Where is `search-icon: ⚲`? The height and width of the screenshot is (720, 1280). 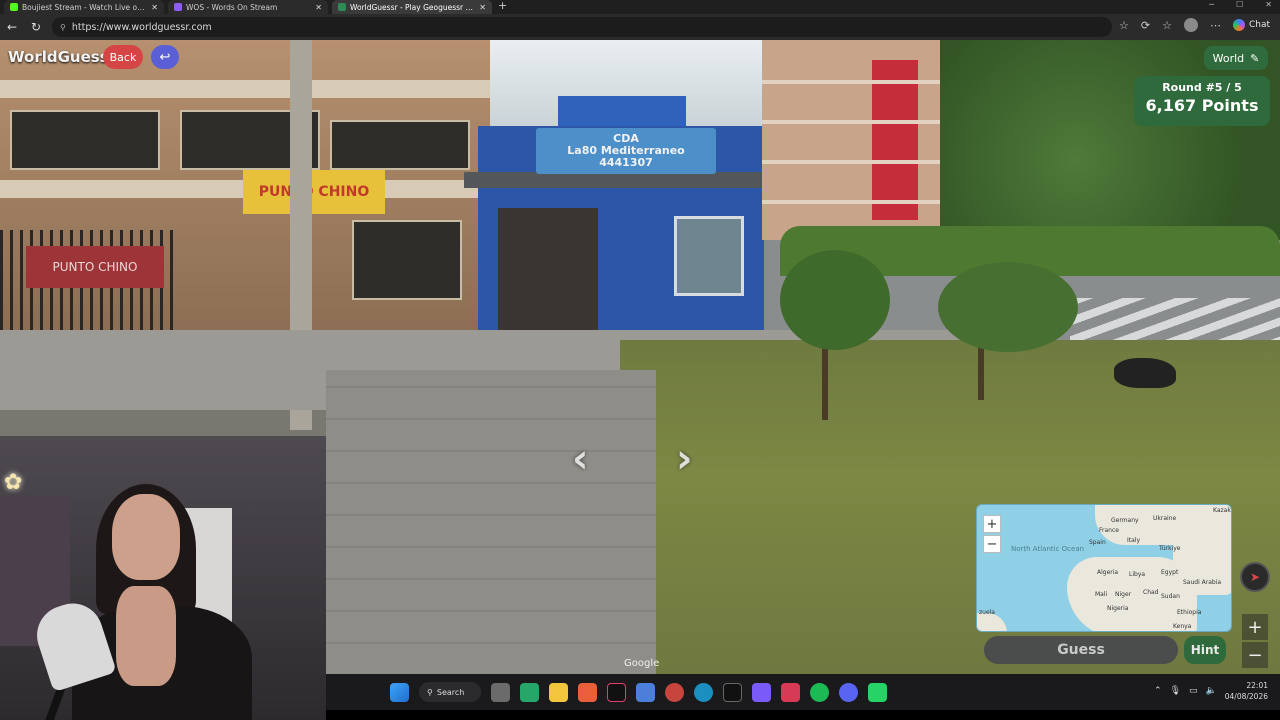 search-icon: ⚲ is located at coordinates (430, 692).